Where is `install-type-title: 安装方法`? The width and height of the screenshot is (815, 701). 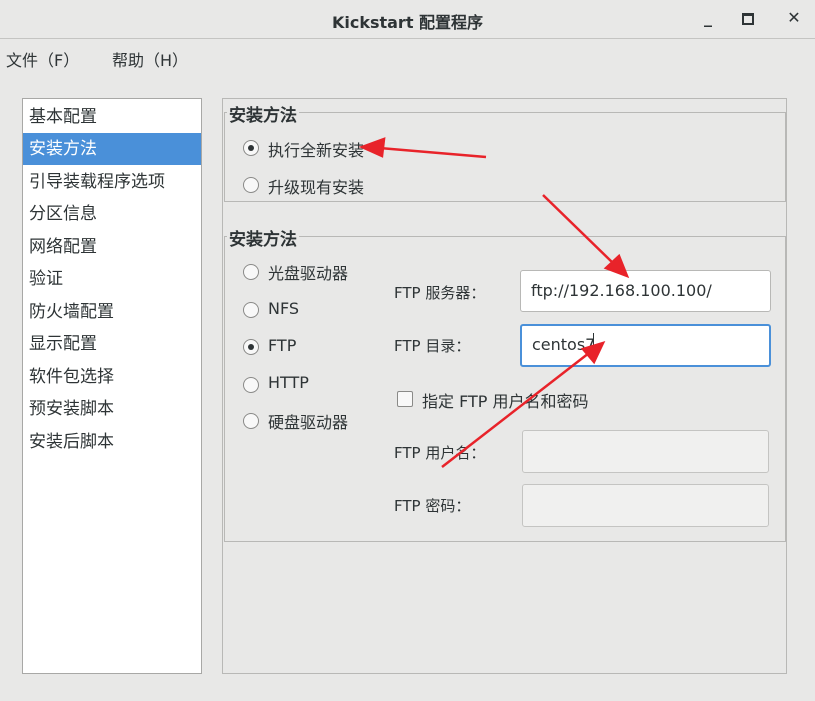 install-type-title: 安装方法 is located at coordinates (263, 113).